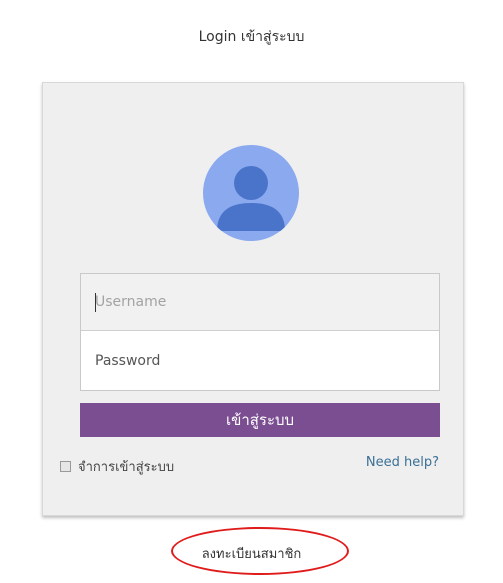  What do you see at coordinates (126, 467) in the screenshot?
I see `remember-label: จำการเข้าสู่ระบบ` at bounding box center [126, 467].